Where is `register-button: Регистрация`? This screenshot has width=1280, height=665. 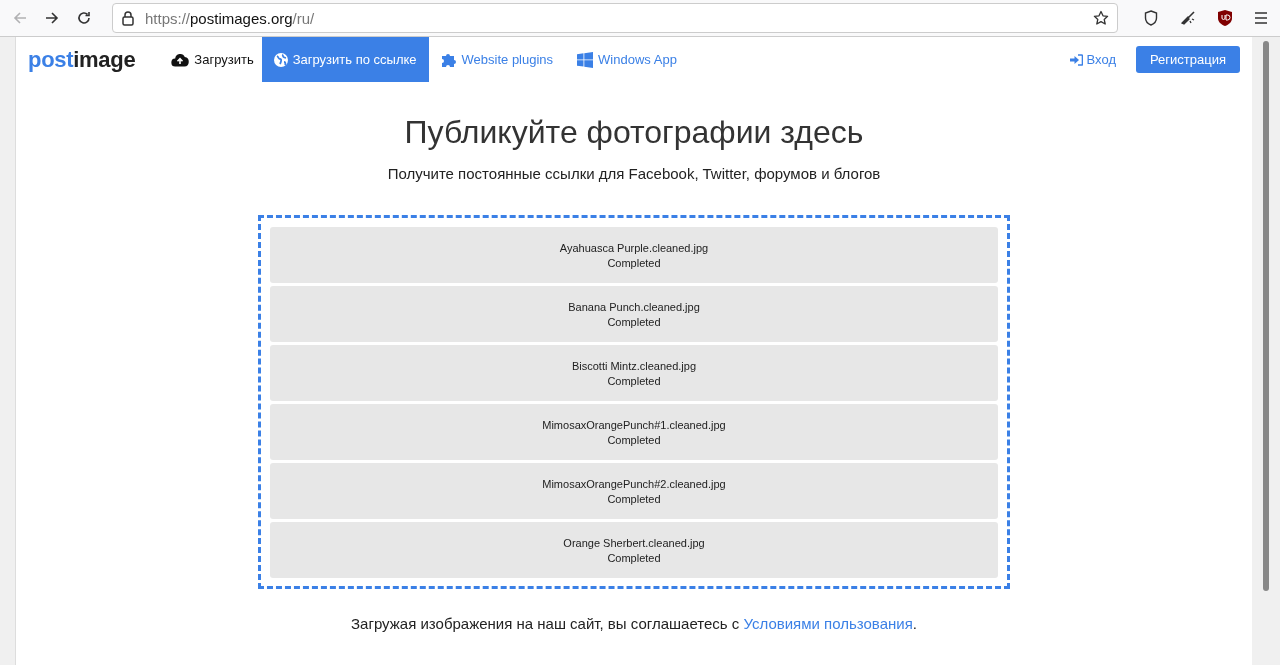
register-button: Регистрация is located at coordinates (1188, 59).